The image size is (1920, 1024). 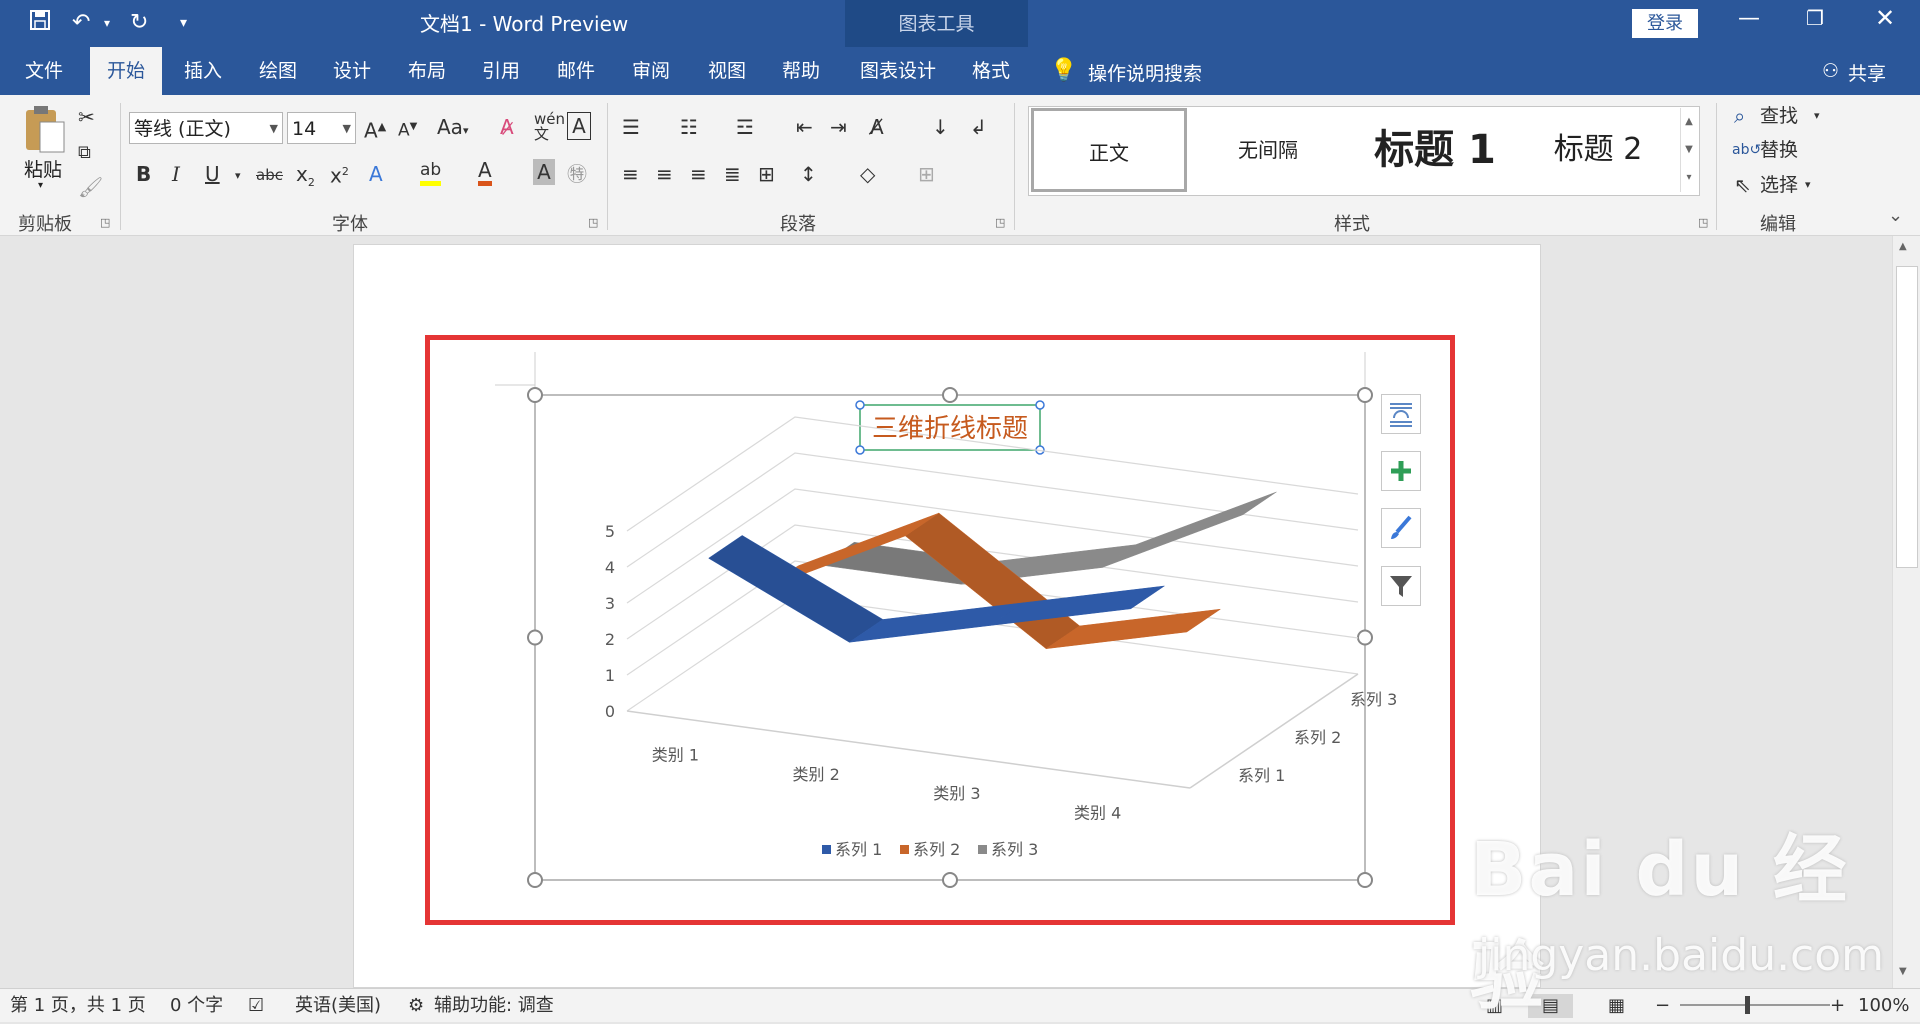 What do you see at coordinates (182, 129) in the screenshot?
I see `font-name-value: 等线 (正文)` at bounding box center [182, 129].